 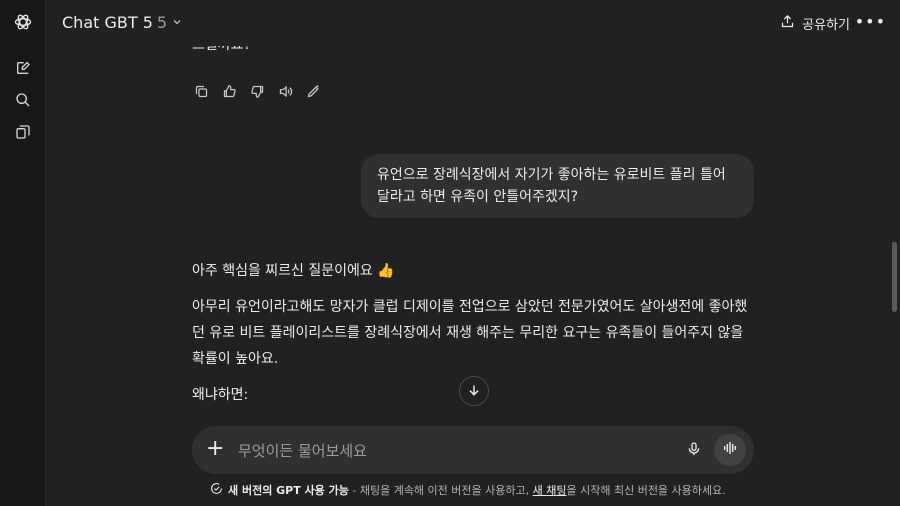 I want to click on microphone-icon, so click(x=694, y=451).